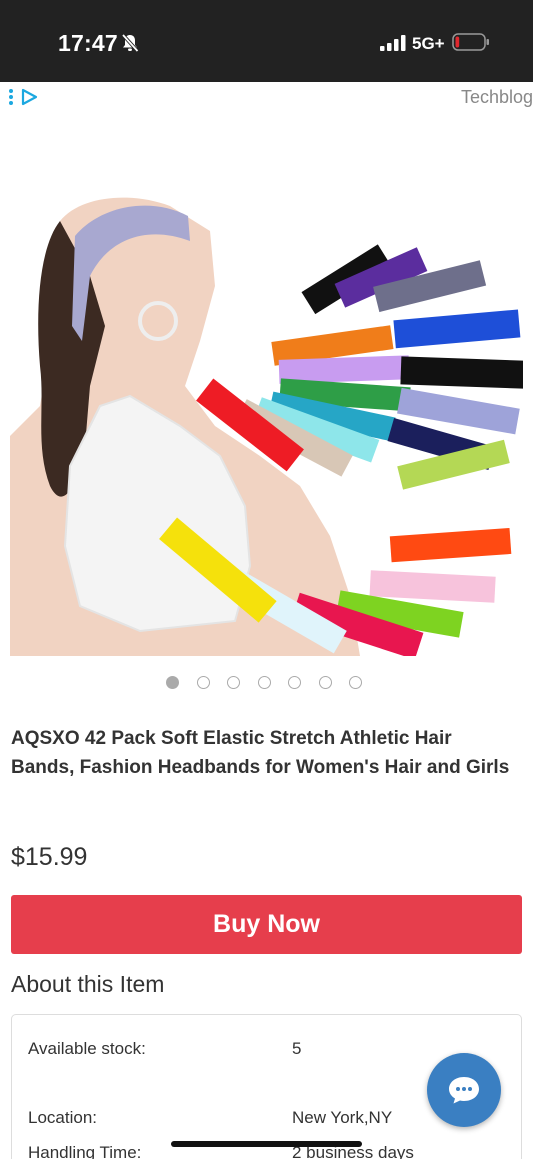  I want to click on status-time: 17:47, so click(88, 43).